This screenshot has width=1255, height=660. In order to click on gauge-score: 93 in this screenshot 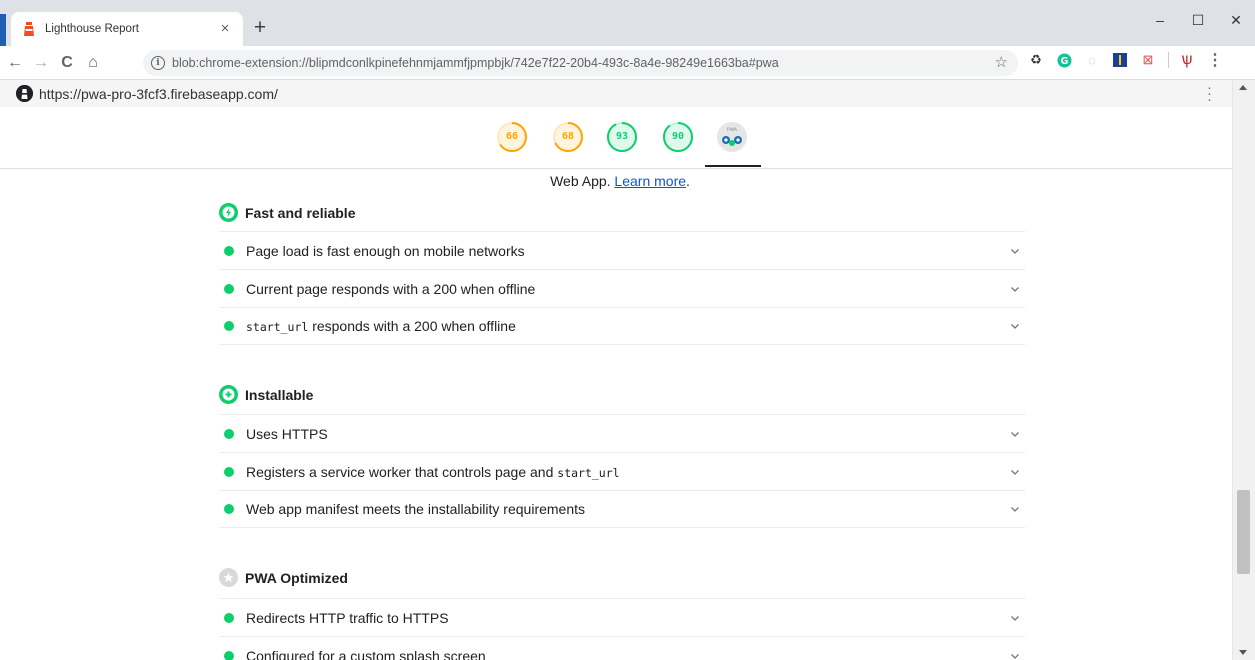, I will do `click(622, 136)`.